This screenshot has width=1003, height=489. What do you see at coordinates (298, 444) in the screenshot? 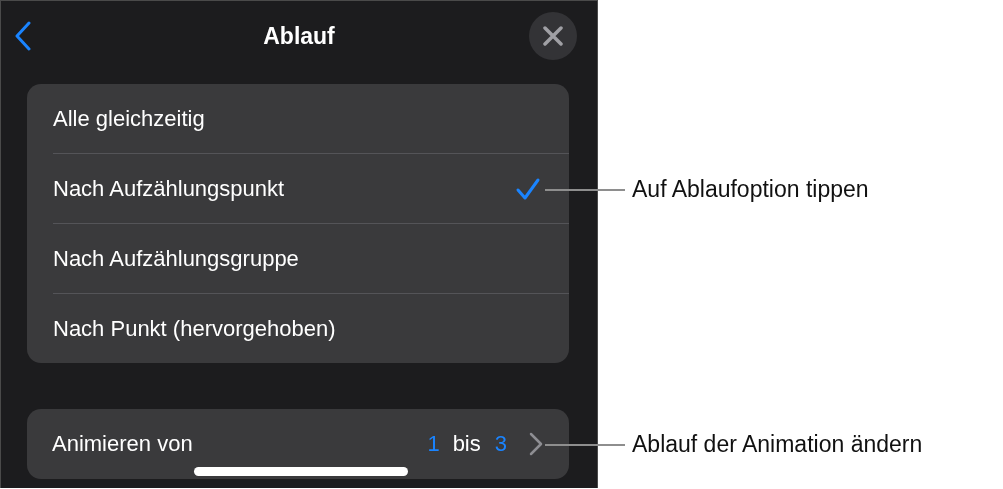
I see `animate-row: Animieren von 1 bis 3` at bounding box center [298, 444].